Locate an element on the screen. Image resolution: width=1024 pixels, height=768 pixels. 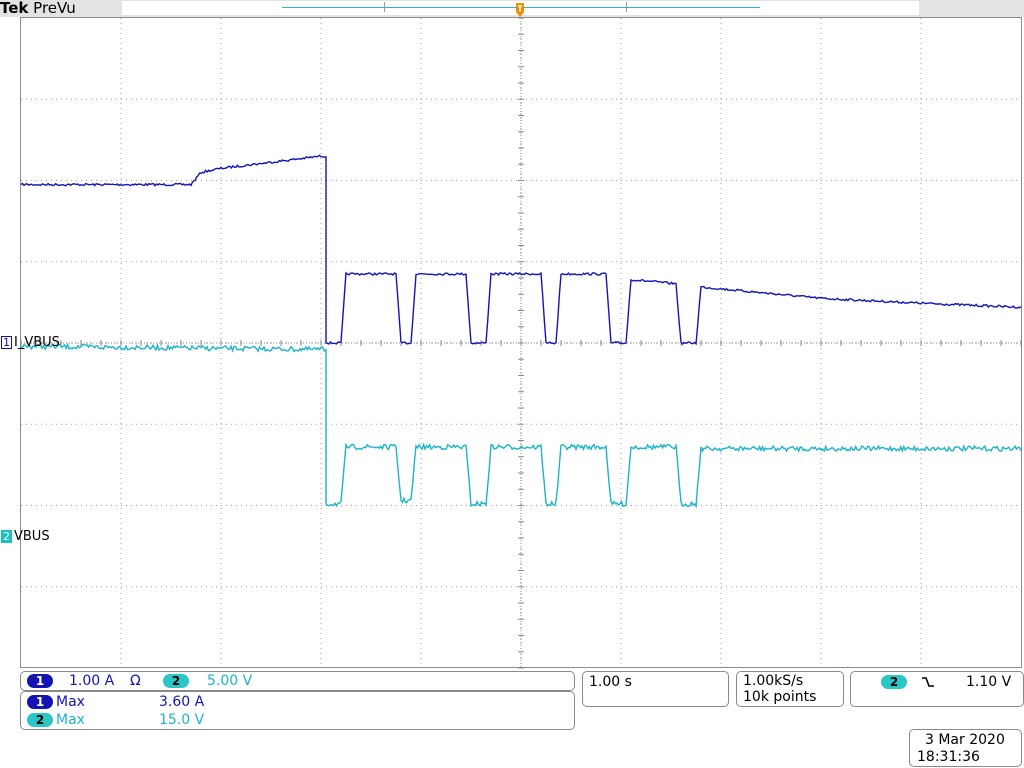
measurement-2-badge: 2 is located at coordinates (40, 720).